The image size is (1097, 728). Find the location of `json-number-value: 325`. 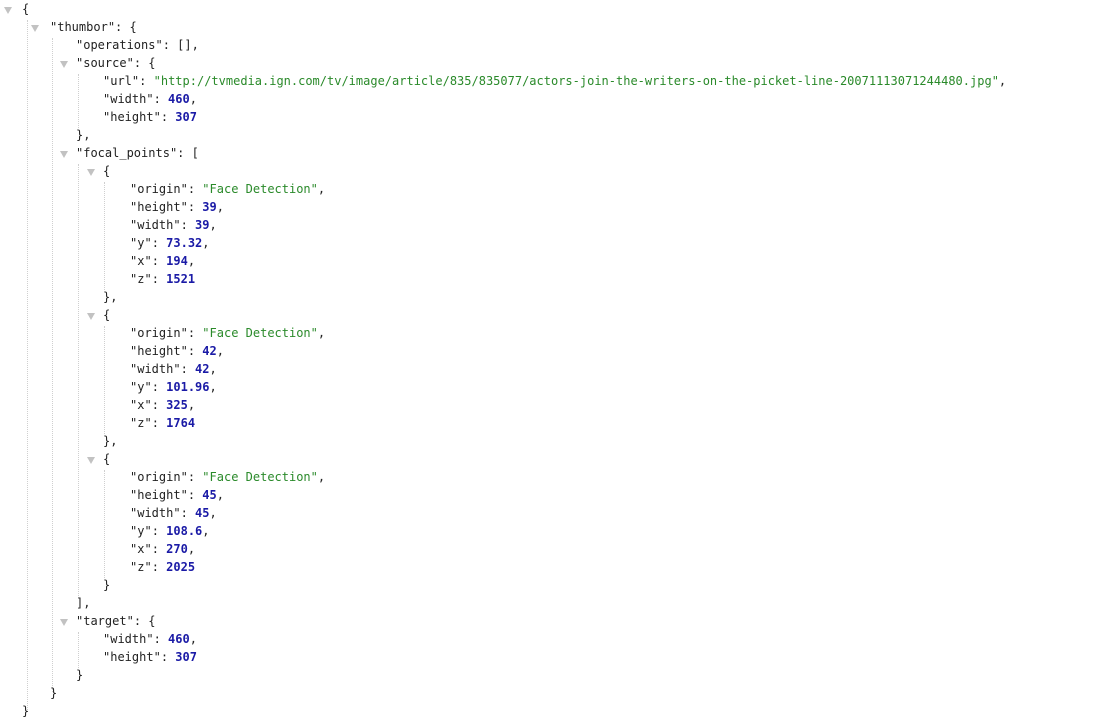

json-number-value: 325 is located at coordinates (177, 405).